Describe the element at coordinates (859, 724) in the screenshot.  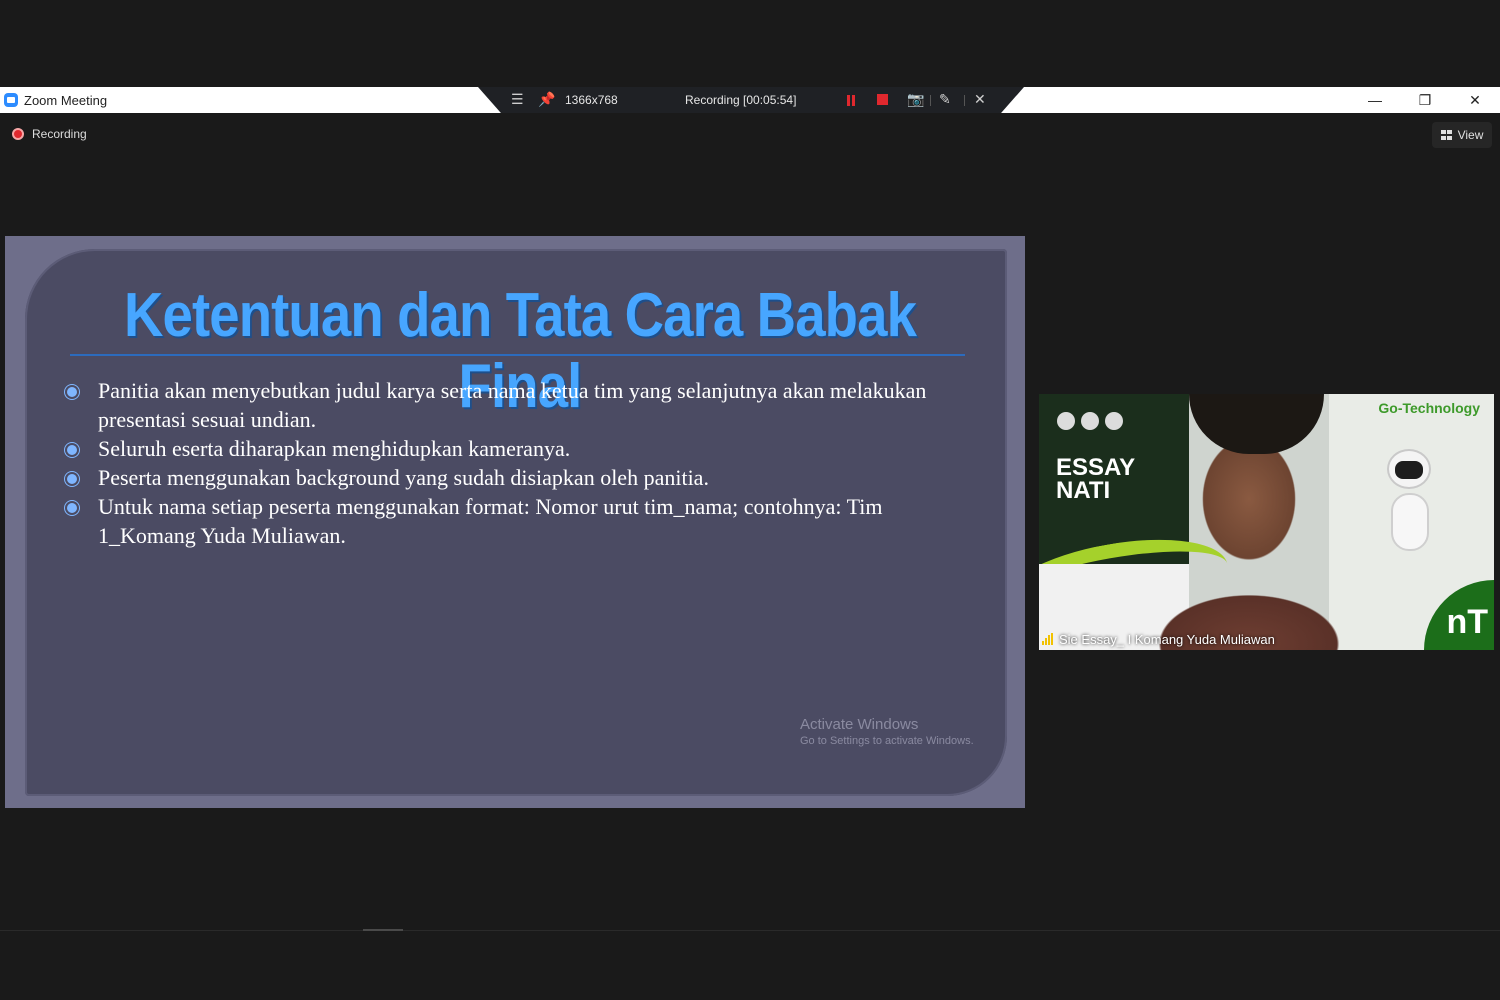
I see `watermark-title: Activate Windows` at that location.